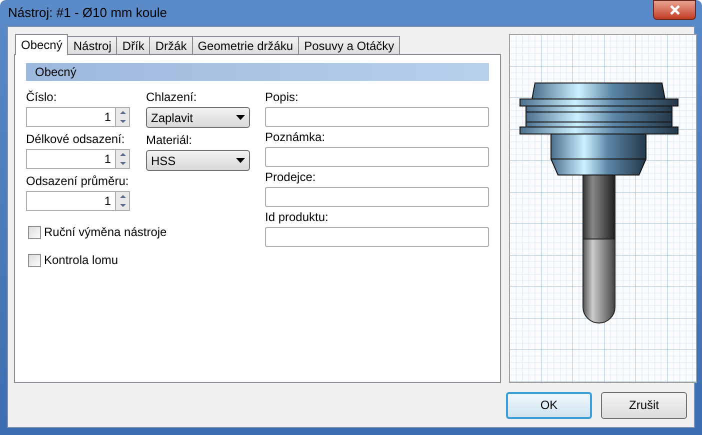  I want to click on tab: Posuvy a Otáčky, so click(349, 45).